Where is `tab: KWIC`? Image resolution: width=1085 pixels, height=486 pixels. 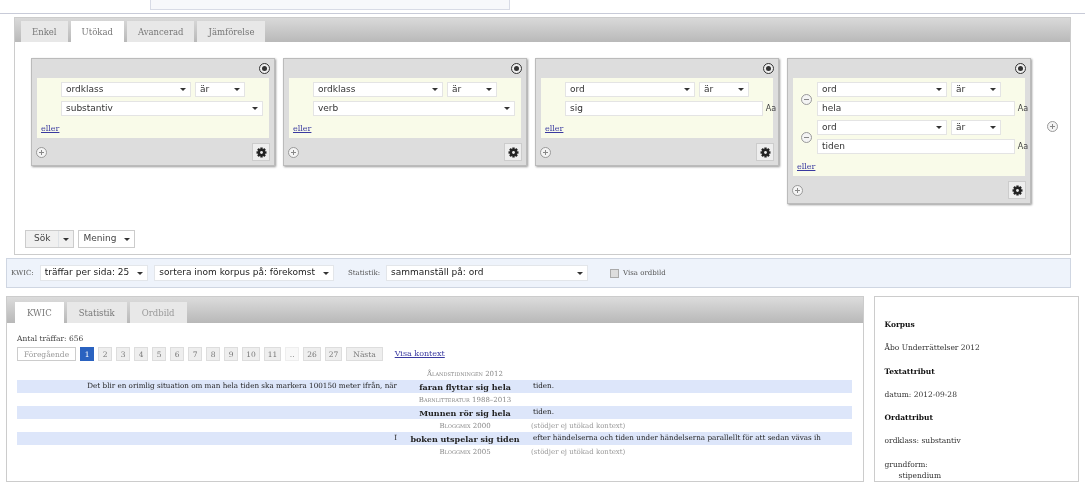 tab: KWIC is located at coordinates (39, 312).